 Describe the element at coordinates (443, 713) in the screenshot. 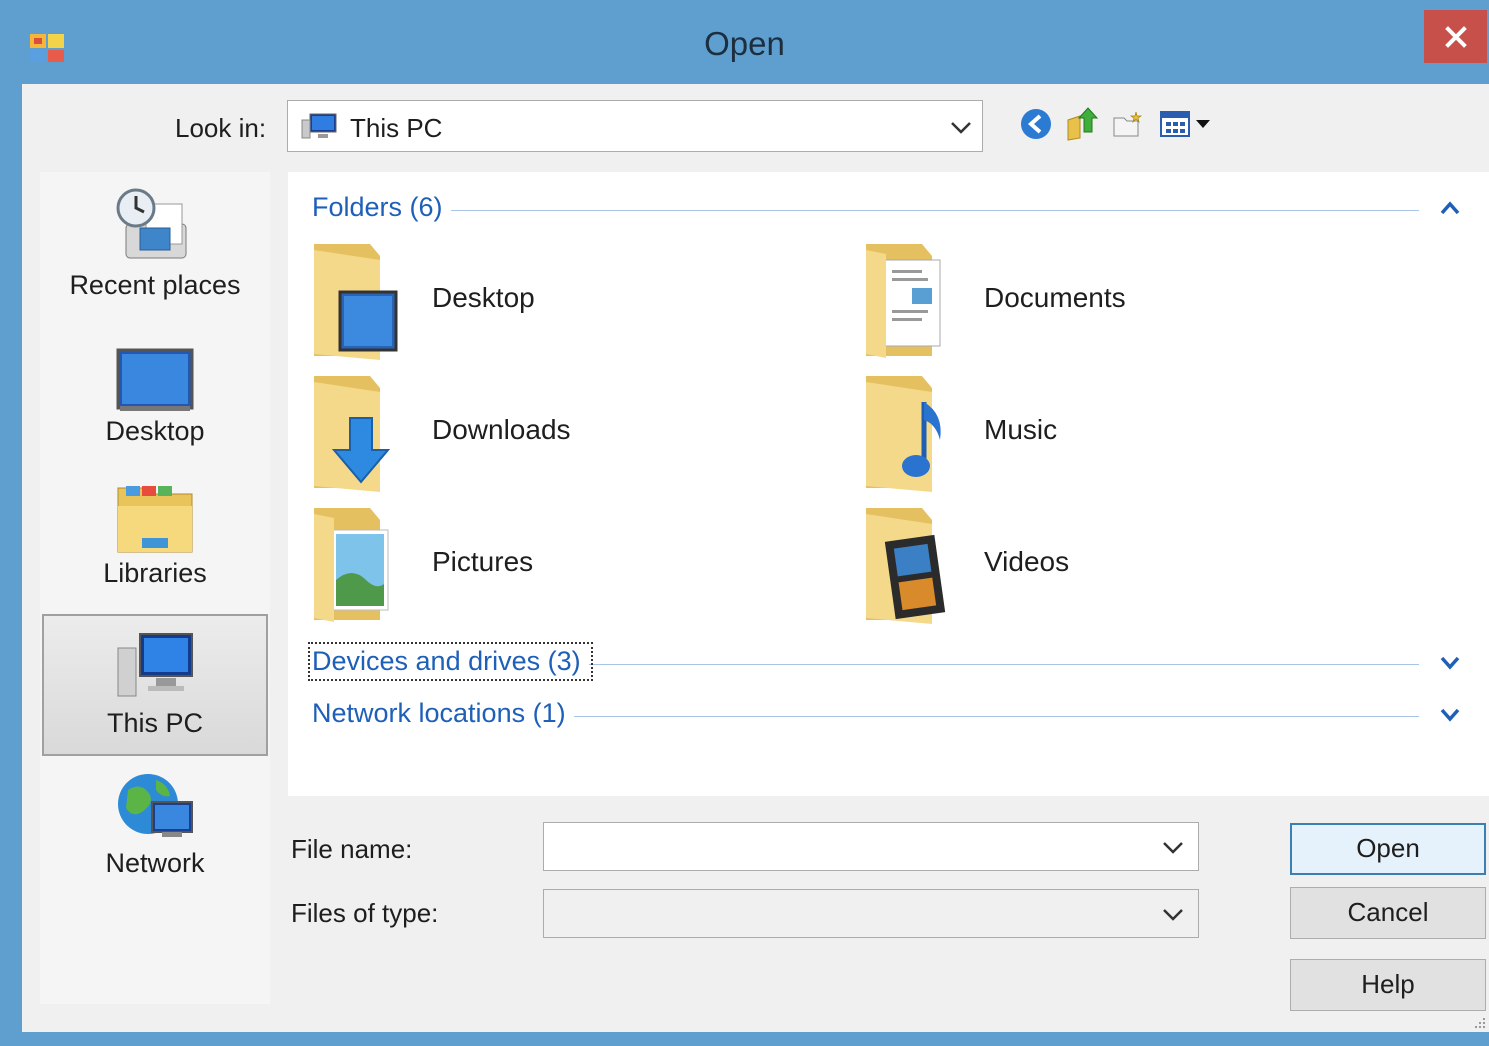

I see `group-network-label: Network locations (1)` at that location.